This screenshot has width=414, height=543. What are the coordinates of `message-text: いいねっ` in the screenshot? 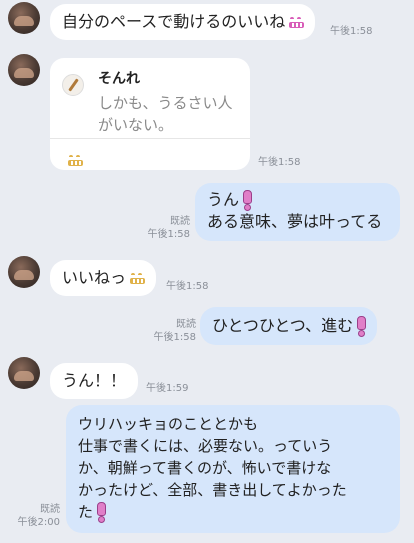 It's located at (94, 277).